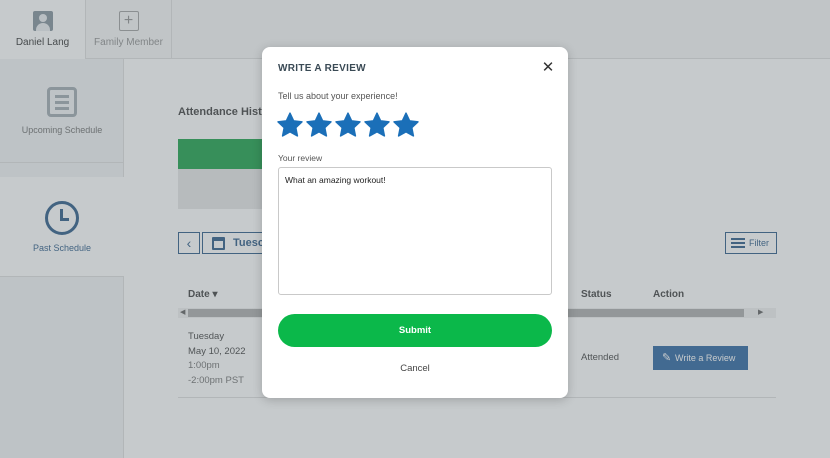 The width and height of the screenshot is (830, 458). What do you see at coordinates (415, 370) in the screenshot?
I see `cancel-button: Cancel` at bounding box center [415, 370].